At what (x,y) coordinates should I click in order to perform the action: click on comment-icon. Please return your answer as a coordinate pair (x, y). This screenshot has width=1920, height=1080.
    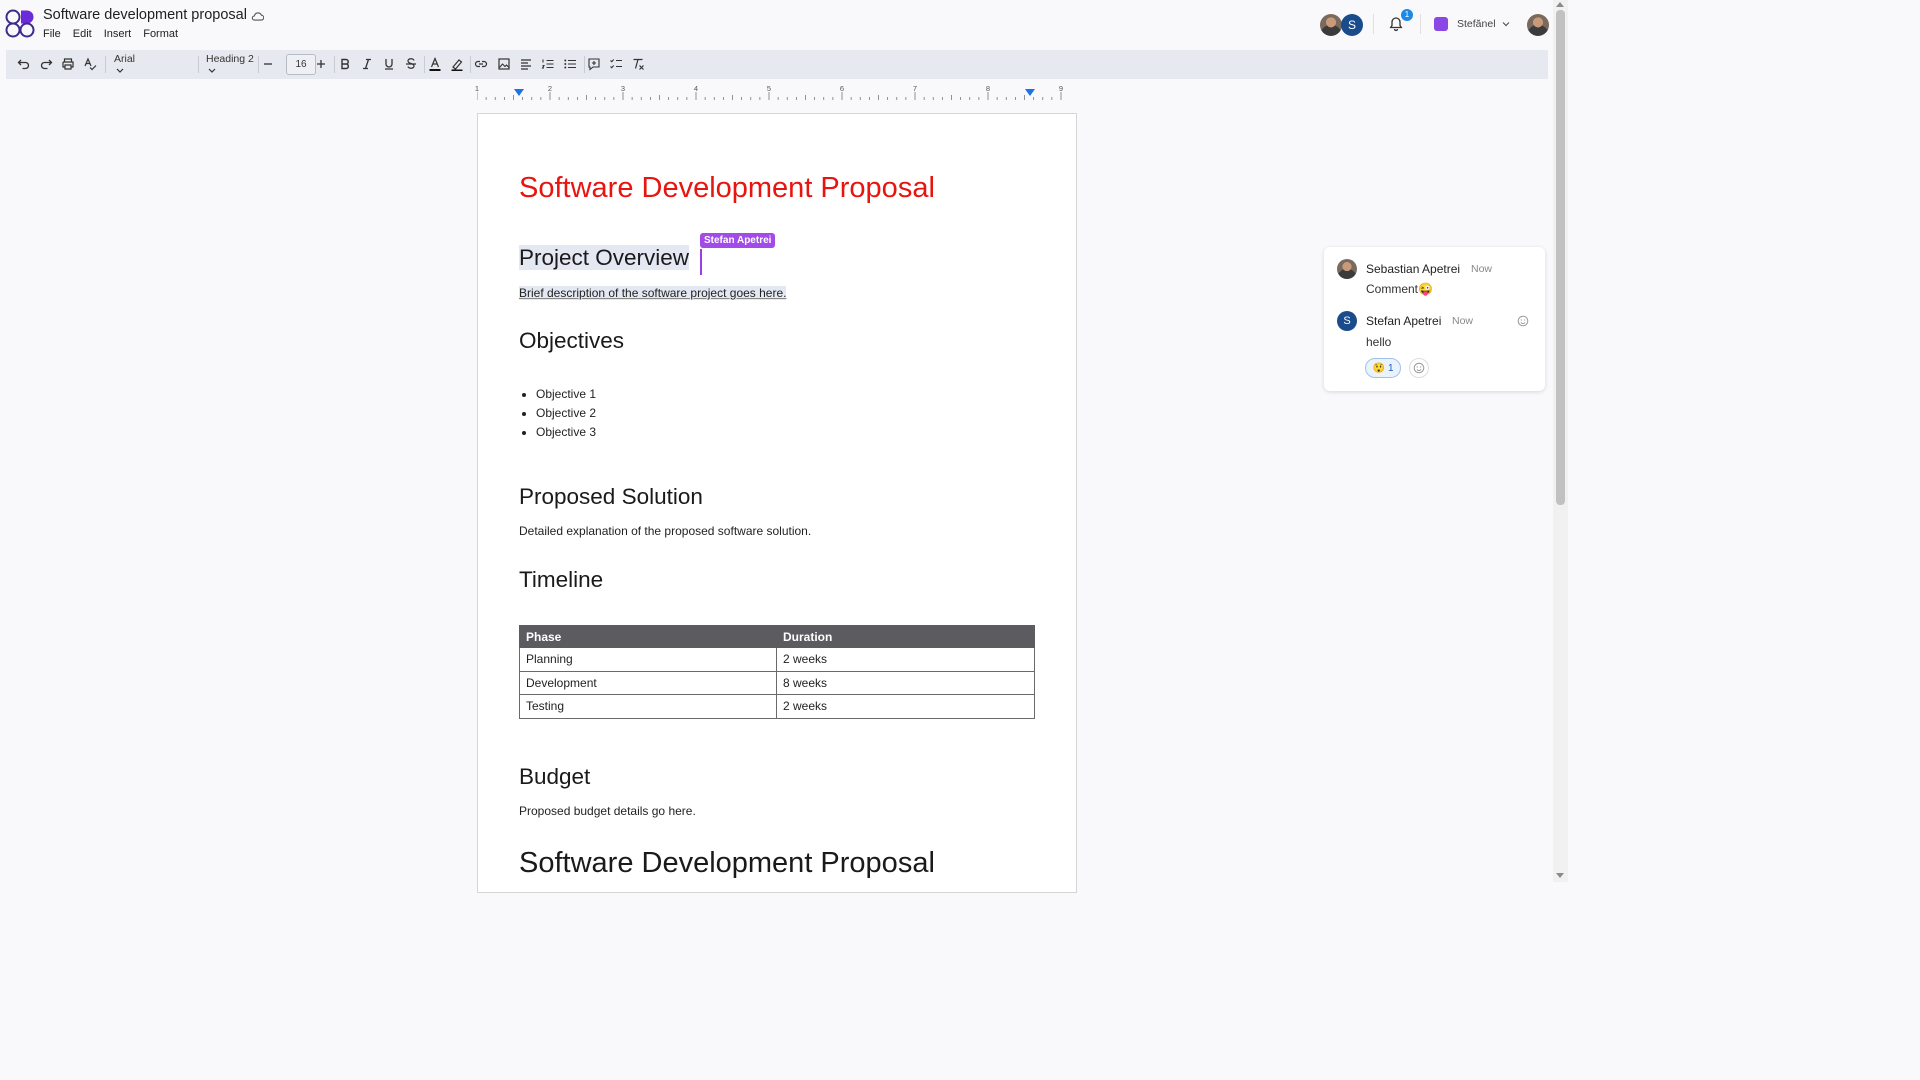
    Looking at the image, I should click on (594, 64).